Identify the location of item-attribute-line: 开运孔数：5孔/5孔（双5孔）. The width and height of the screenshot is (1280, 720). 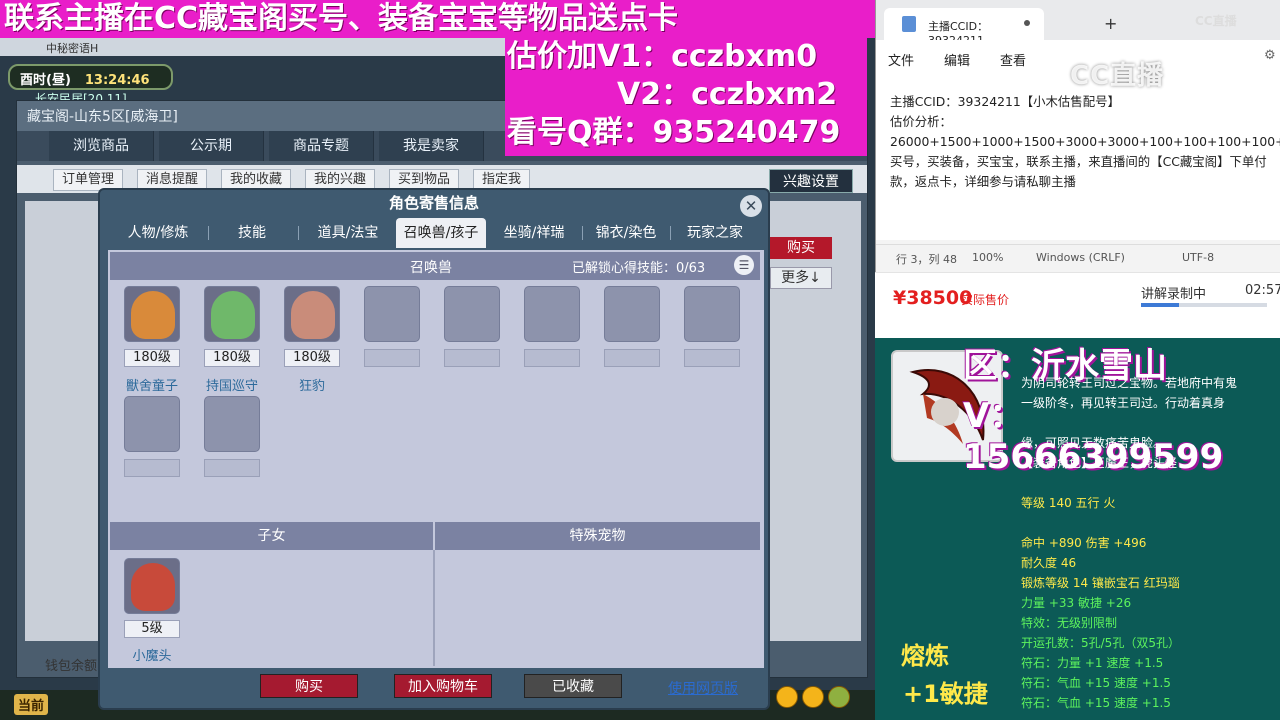
(1100, 643).